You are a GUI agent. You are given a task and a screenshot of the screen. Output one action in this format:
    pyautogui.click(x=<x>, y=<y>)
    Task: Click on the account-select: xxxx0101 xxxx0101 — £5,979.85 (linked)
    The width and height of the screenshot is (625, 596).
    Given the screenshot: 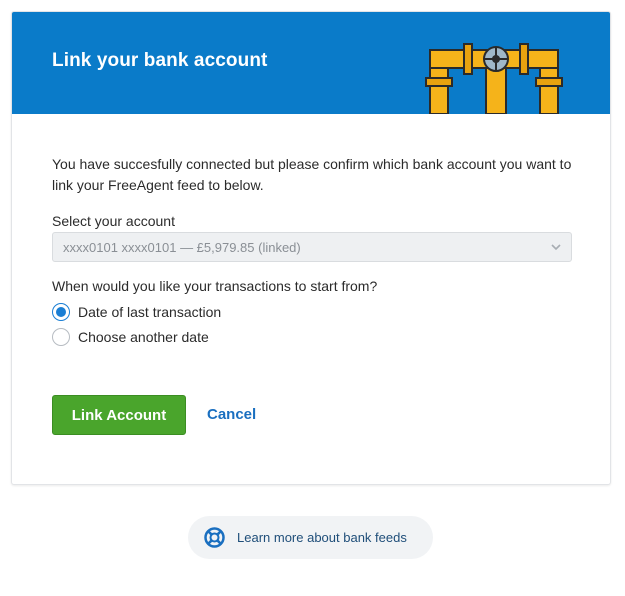 What is the action you would take?
    pyautogui.click(x=312, y=247)
    